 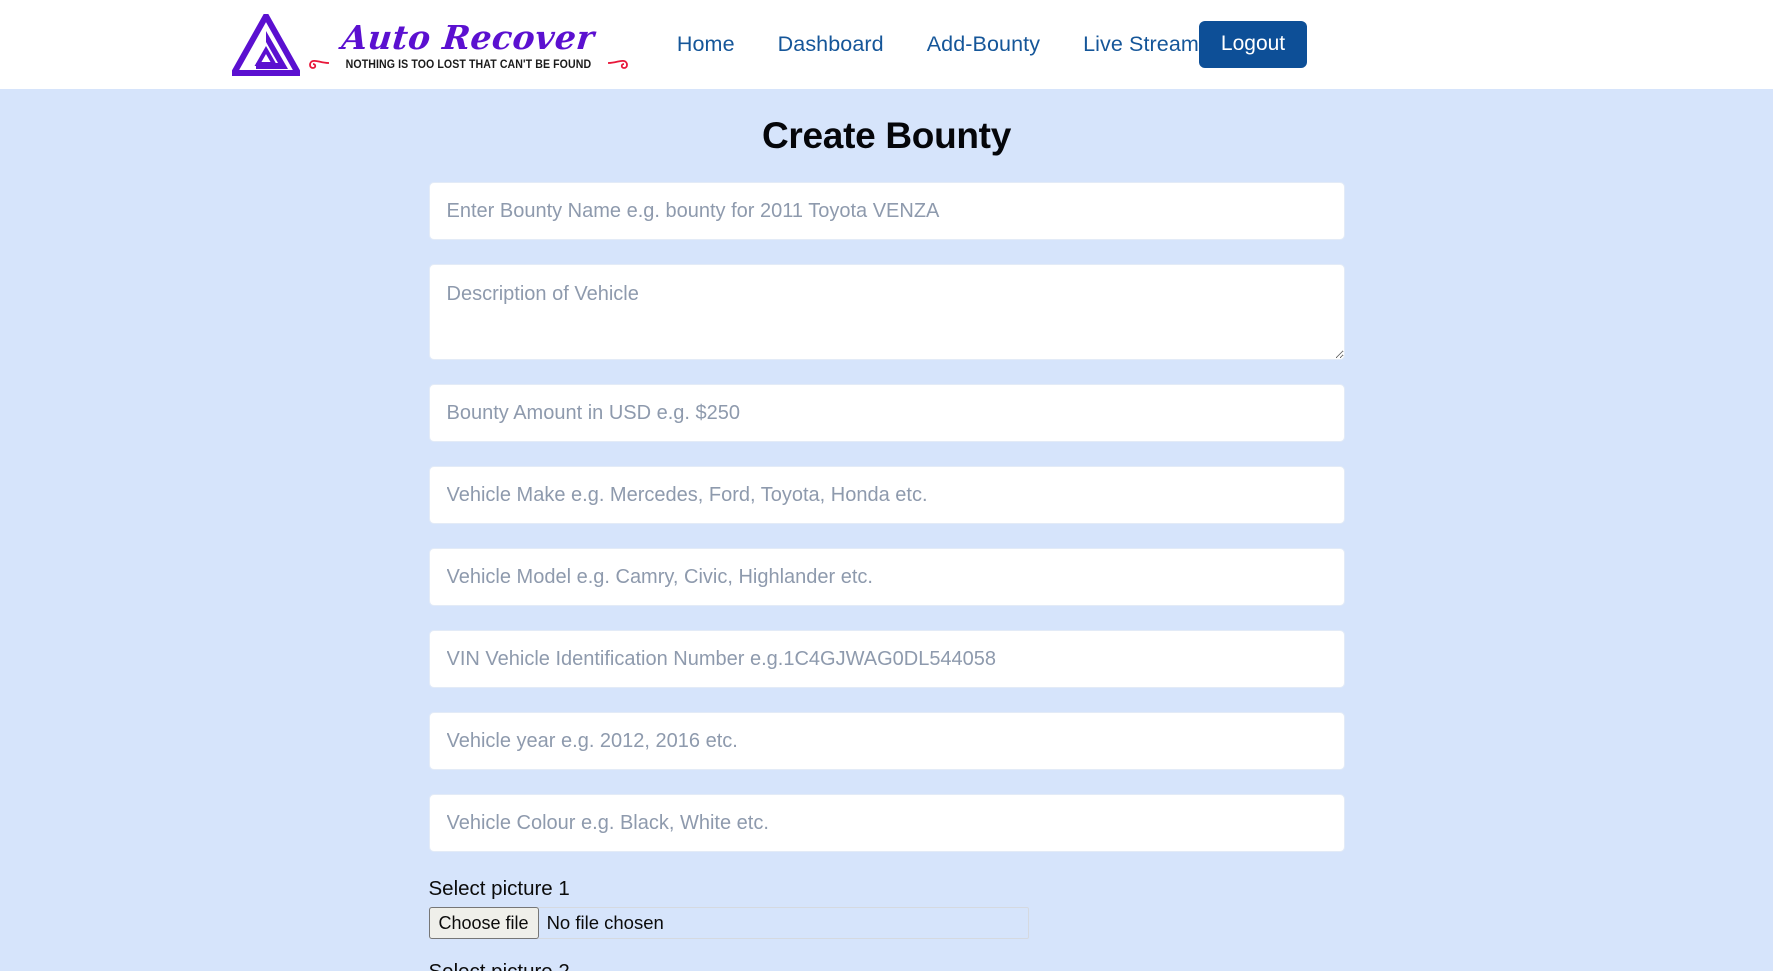 What do you see at coordinates (266, 44) in the screenshot?
I see `nested-triangle-icon` at bounding box center [266, 44].